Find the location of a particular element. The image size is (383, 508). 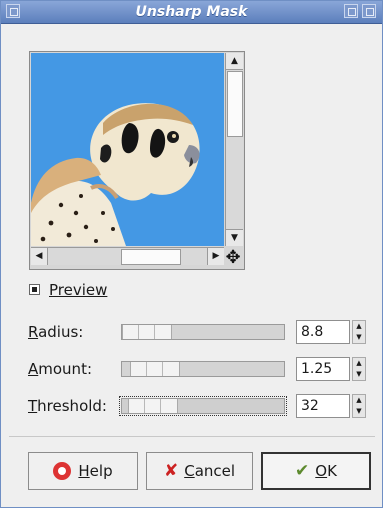

help-button: Help is located at coordinates (83, 471).